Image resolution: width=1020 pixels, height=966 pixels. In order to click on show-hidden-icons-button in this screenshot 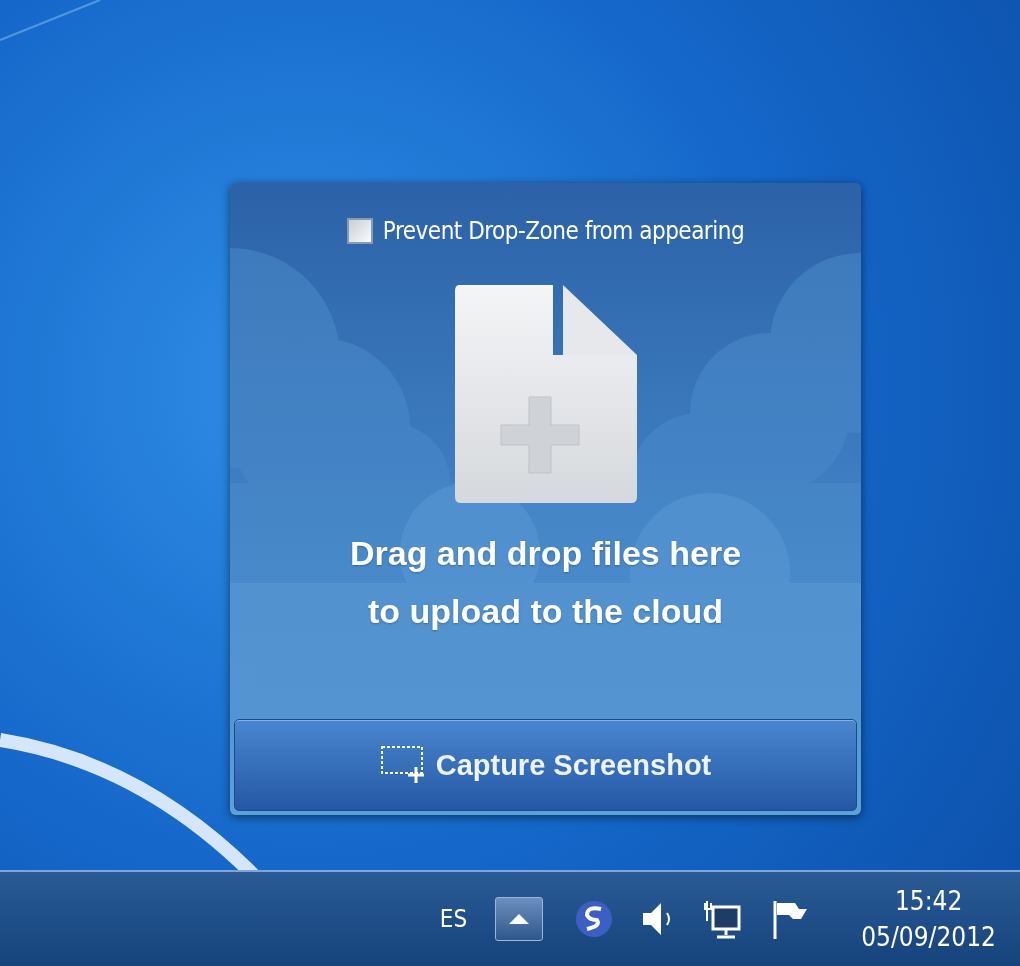, I will do `click(519, 919)`.